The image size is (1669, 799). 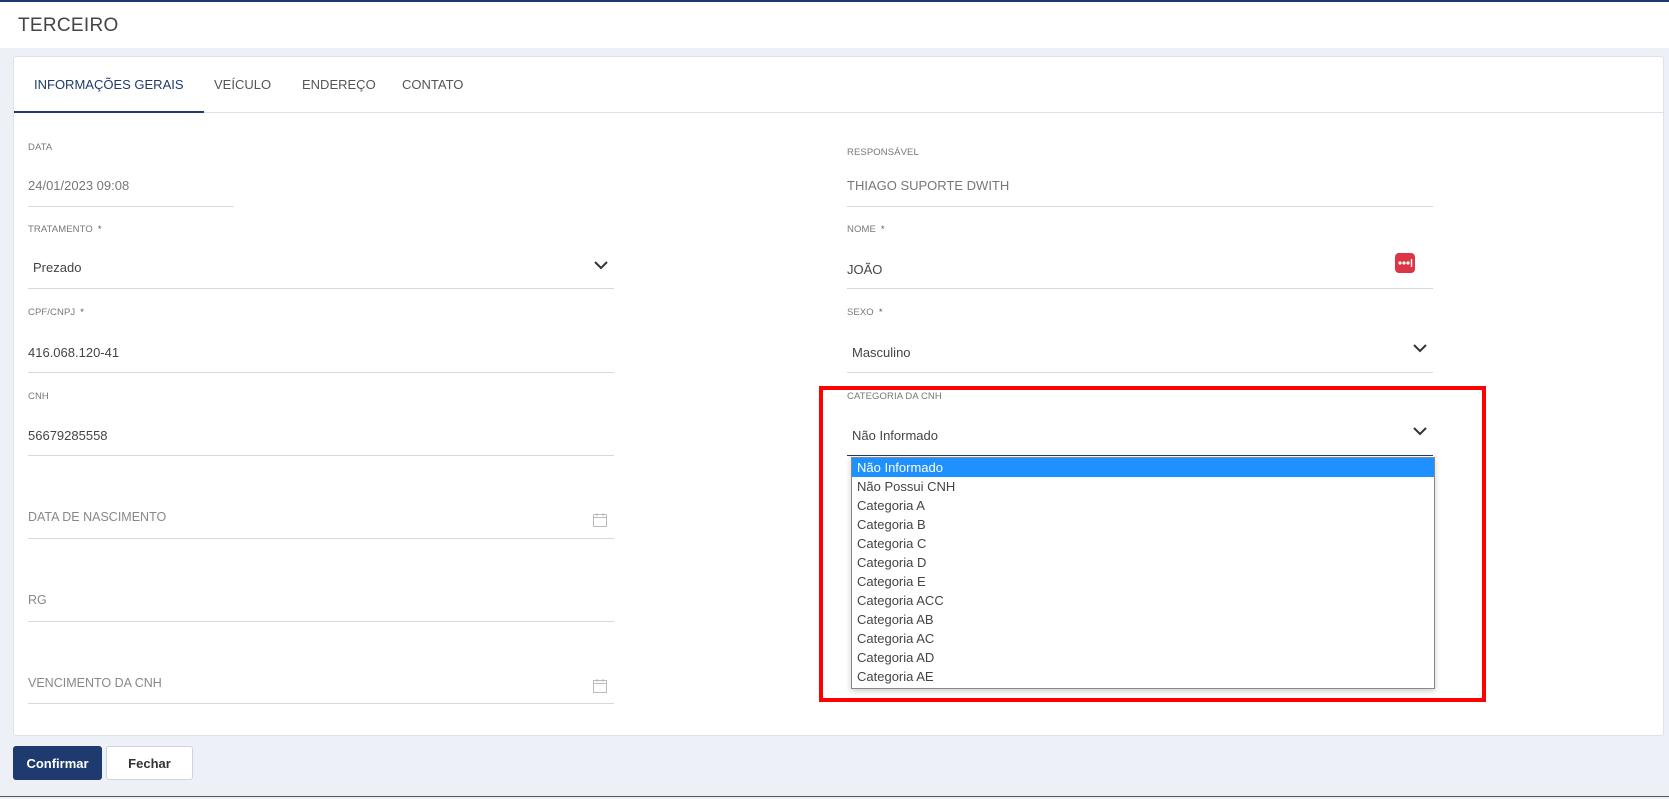 What do you see at coordinates (883, 152) in the screenshot?
I see `responsavel-label: RESPONSÁVEL` at bounding box center [883, 152].